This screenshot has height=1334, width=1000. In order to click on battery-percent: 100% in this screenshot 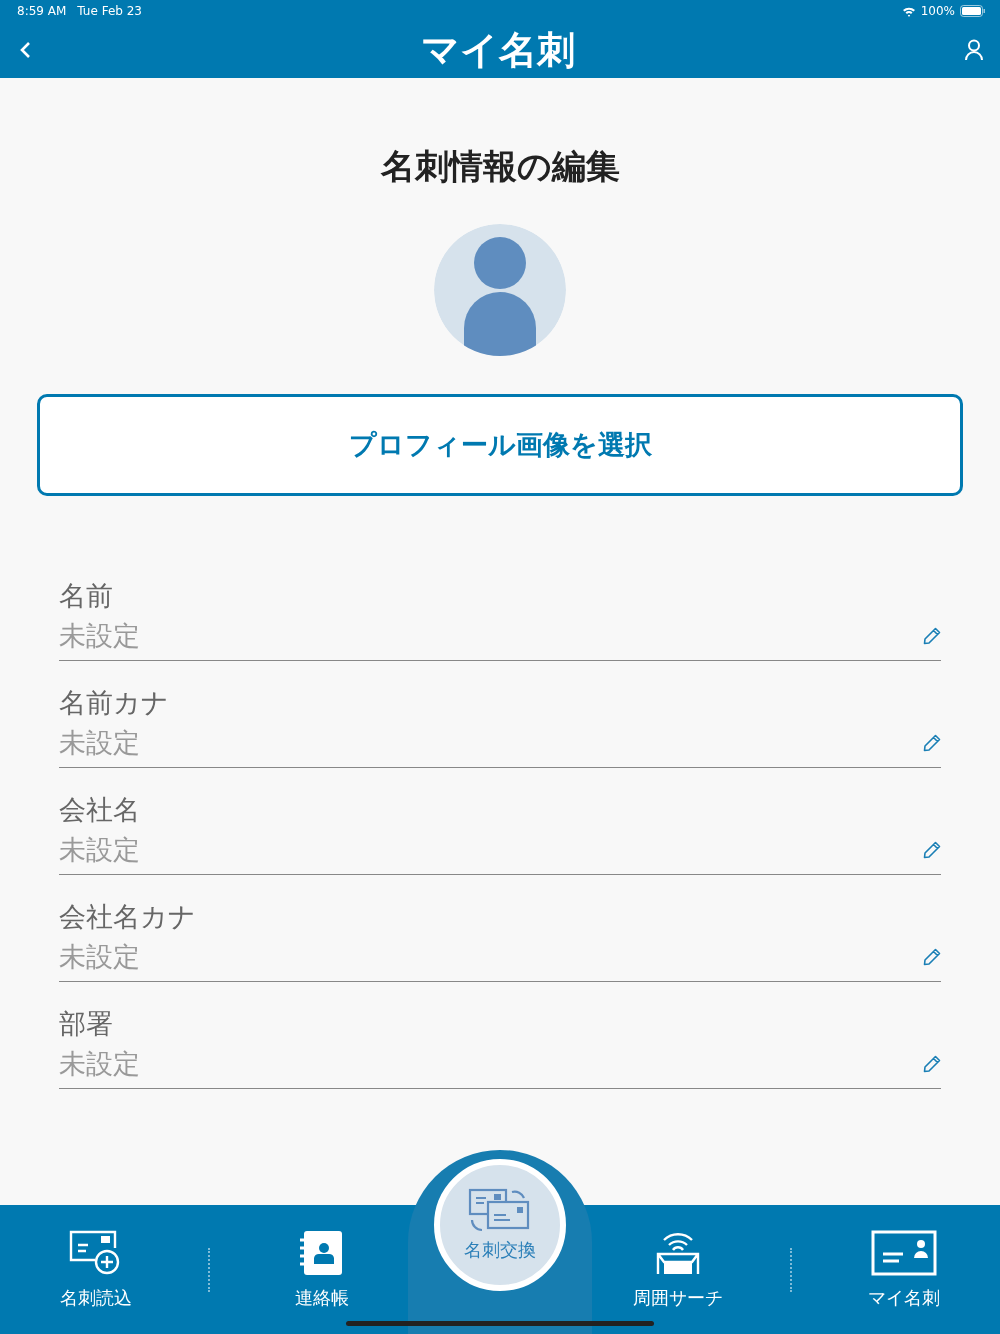, I will do `click(937, 11)`.